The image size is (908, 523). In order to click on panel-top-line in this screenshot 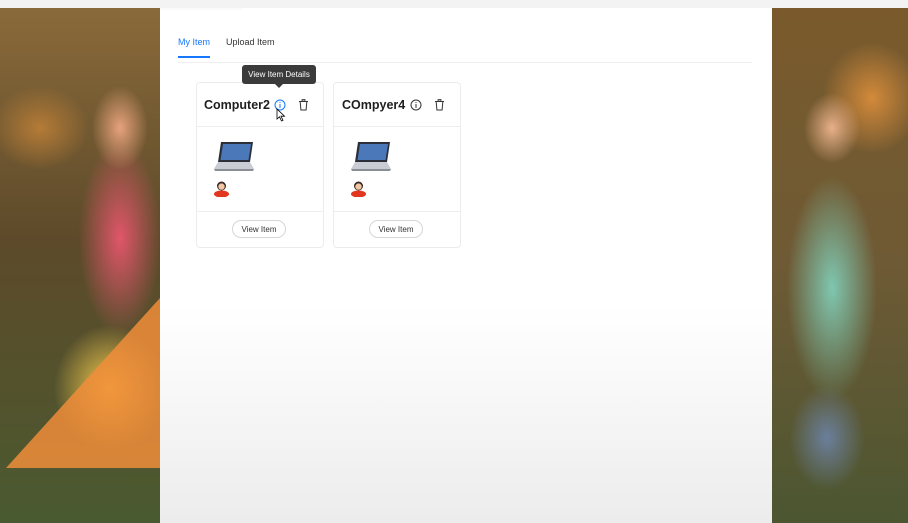, I will do `click(201, 9)`.